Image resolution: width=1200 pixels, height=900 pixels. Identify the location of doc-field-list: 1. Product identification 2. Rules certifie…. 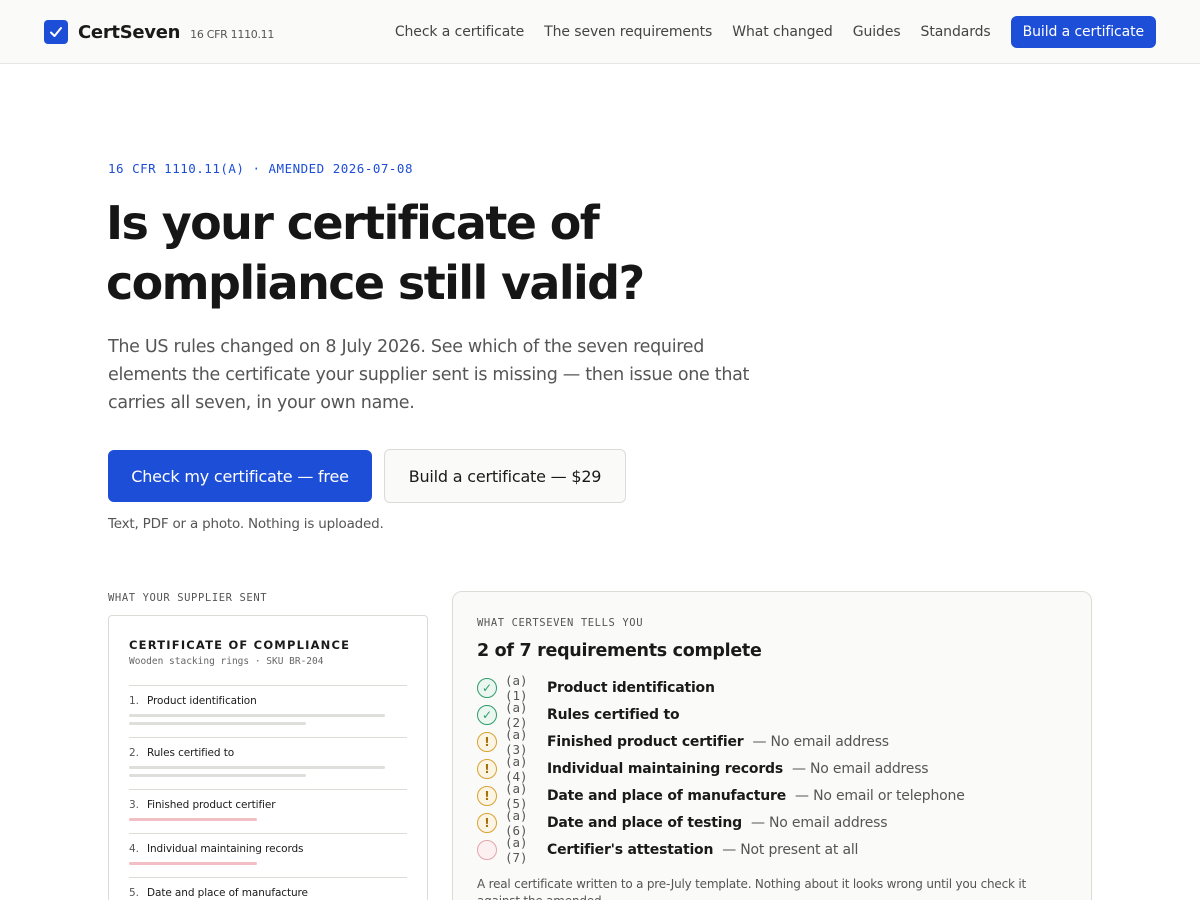
(268, 792).